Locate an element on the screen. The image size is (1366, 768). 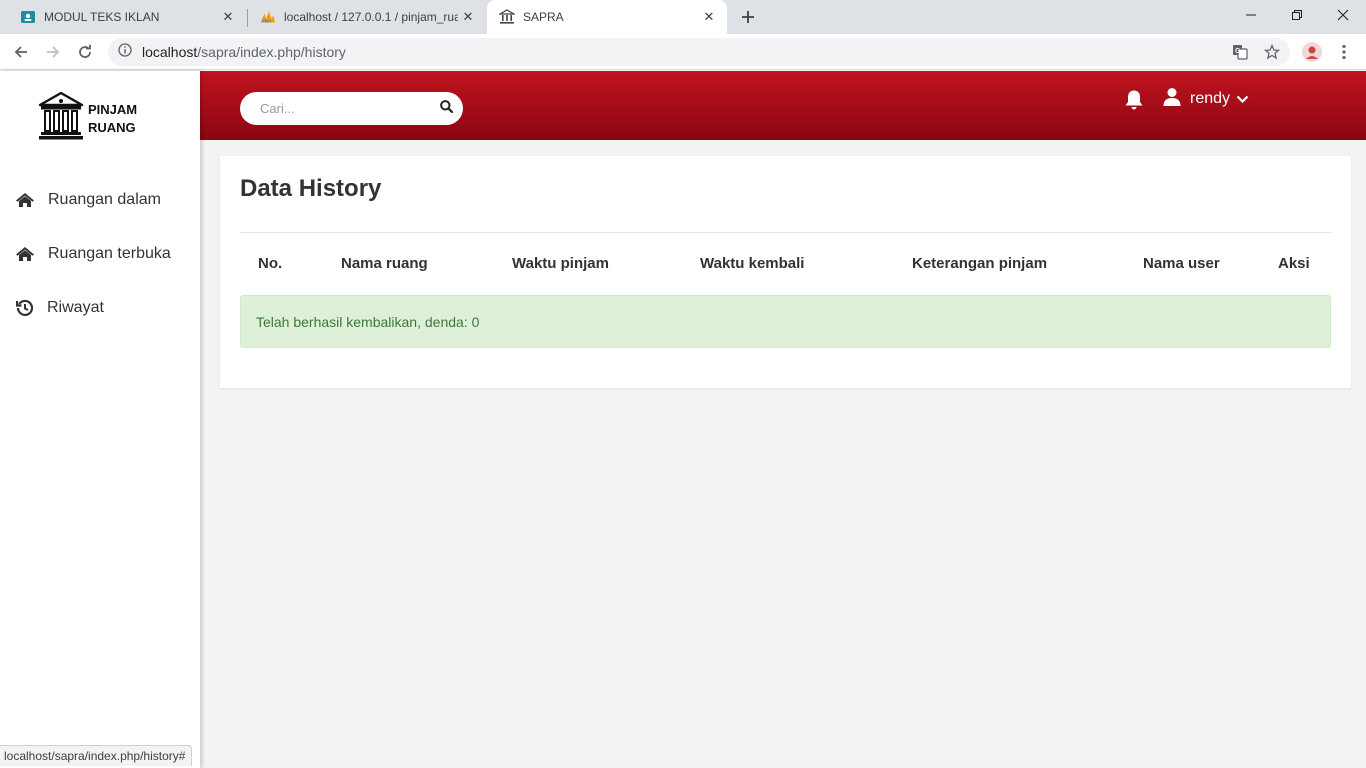
logo-text: PINJAM RUANG is located at coordinates (112, 119).